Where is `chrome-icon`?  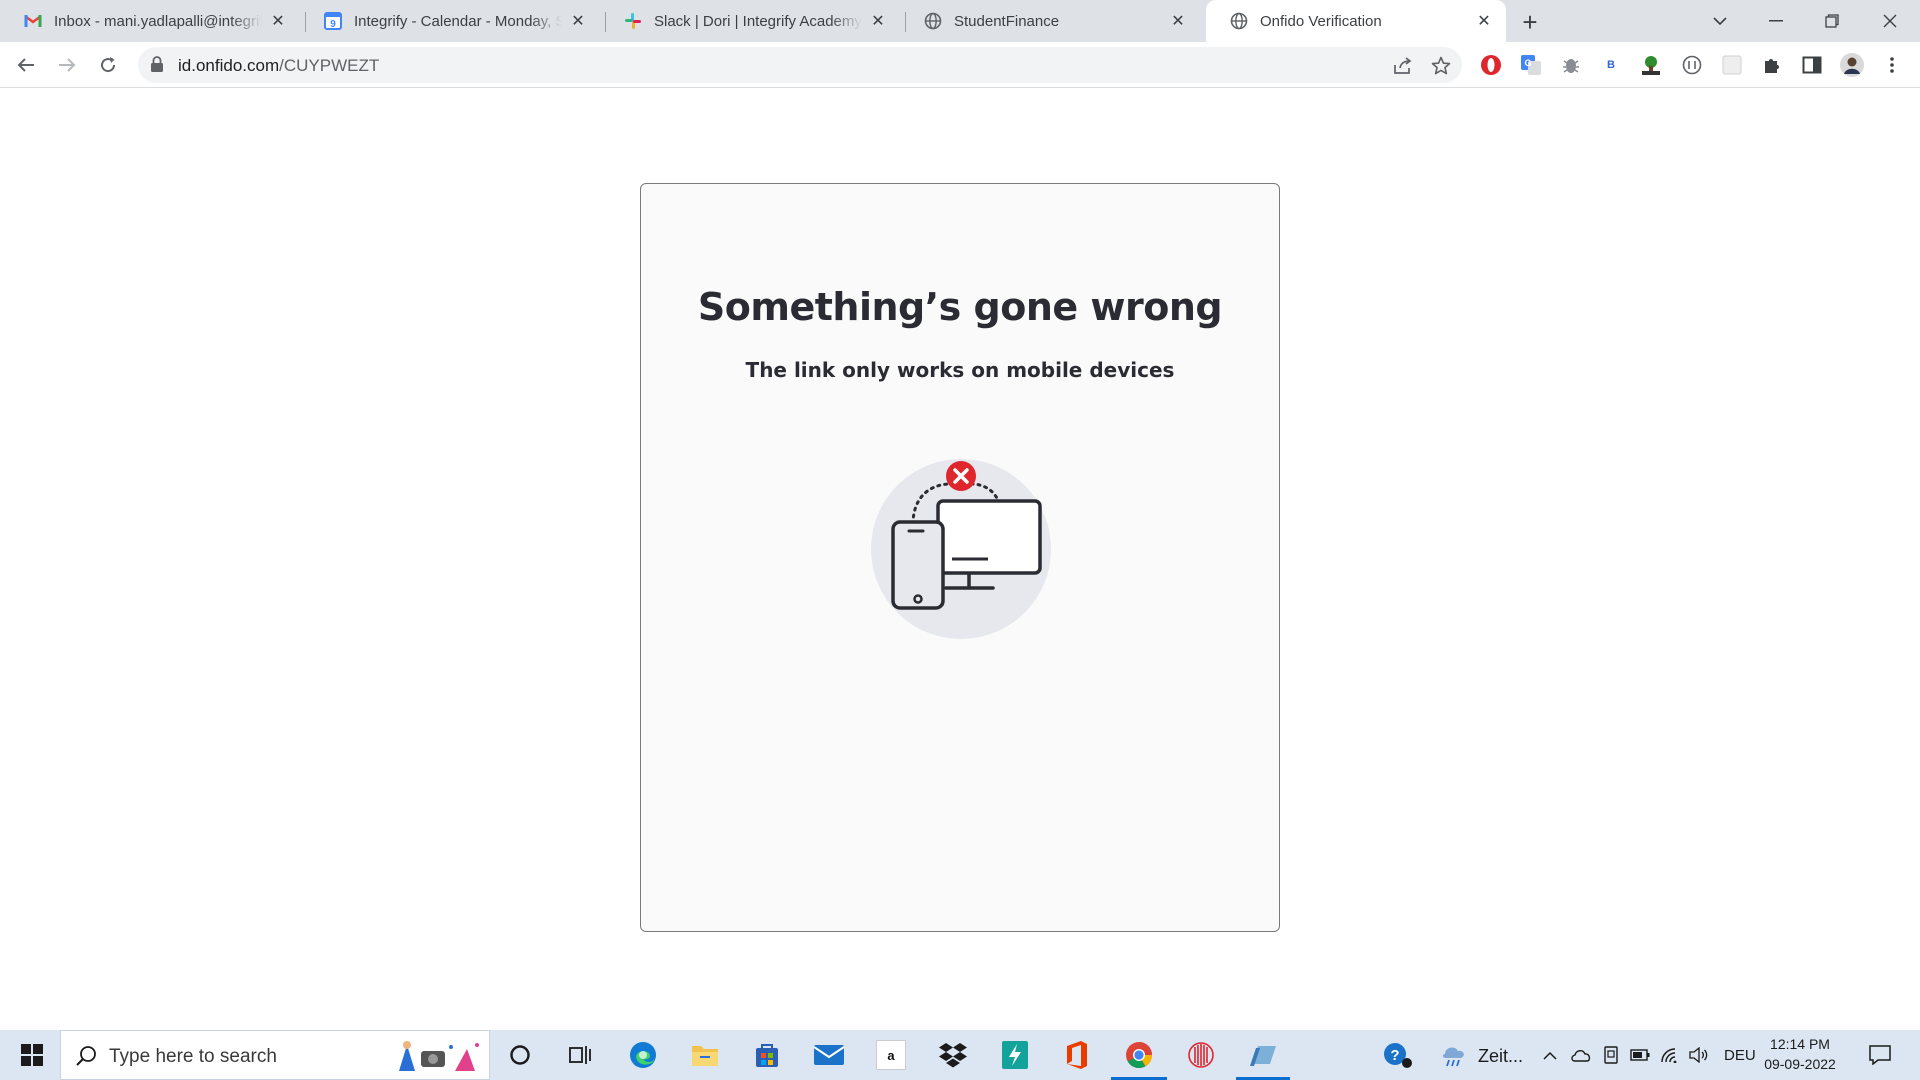
chrome-icon is located at coordinates (1139, 1055).